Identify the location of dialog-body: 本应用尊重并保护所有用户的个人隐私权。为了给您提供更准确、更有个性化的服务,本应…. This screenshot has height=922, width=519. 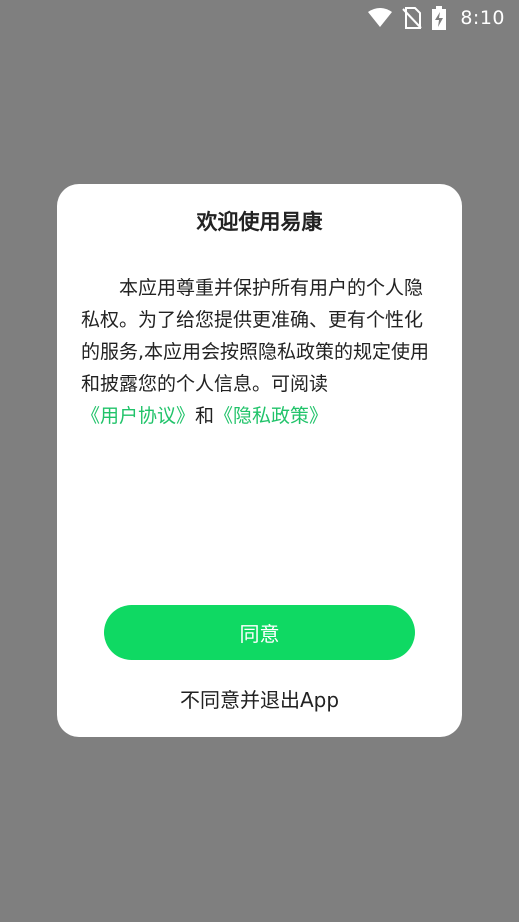
(261, 352).